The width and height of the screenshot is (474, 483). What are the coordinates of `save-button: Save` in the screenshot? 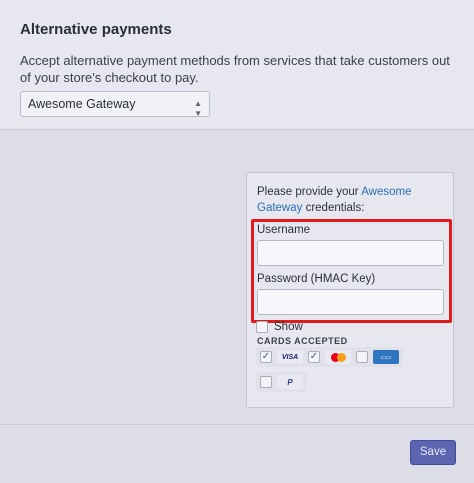 It's located at (433, 452).